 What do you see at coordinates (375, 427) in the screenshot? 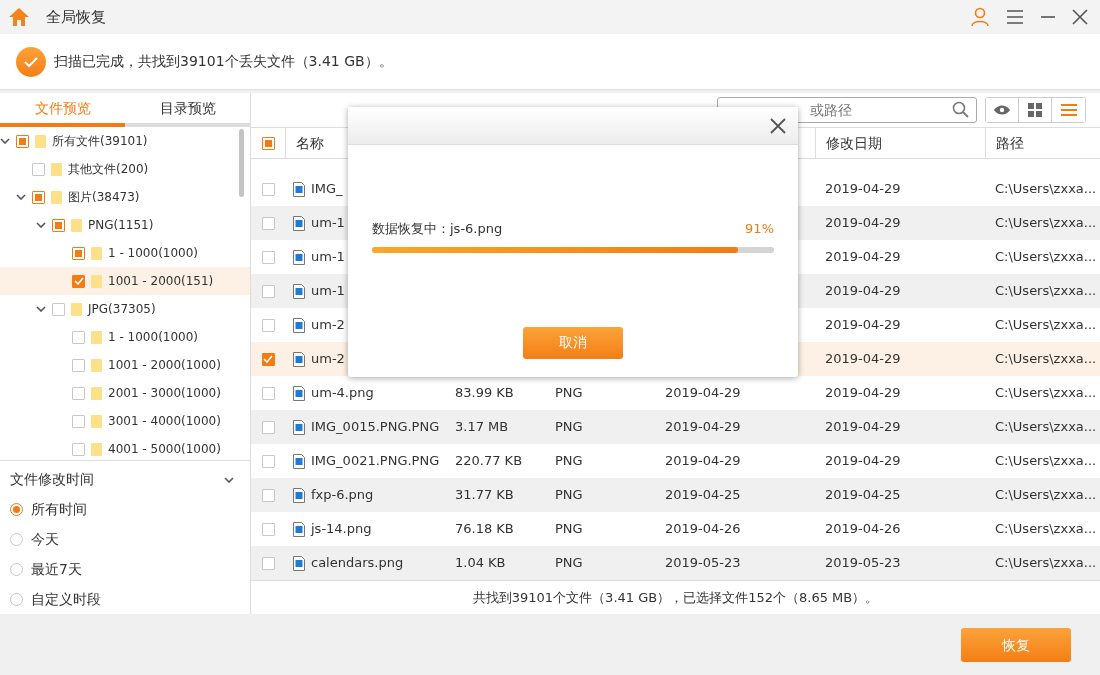
I see `file-name: IMG_0015.PNG.PNG` at bounding box center [375, 427].